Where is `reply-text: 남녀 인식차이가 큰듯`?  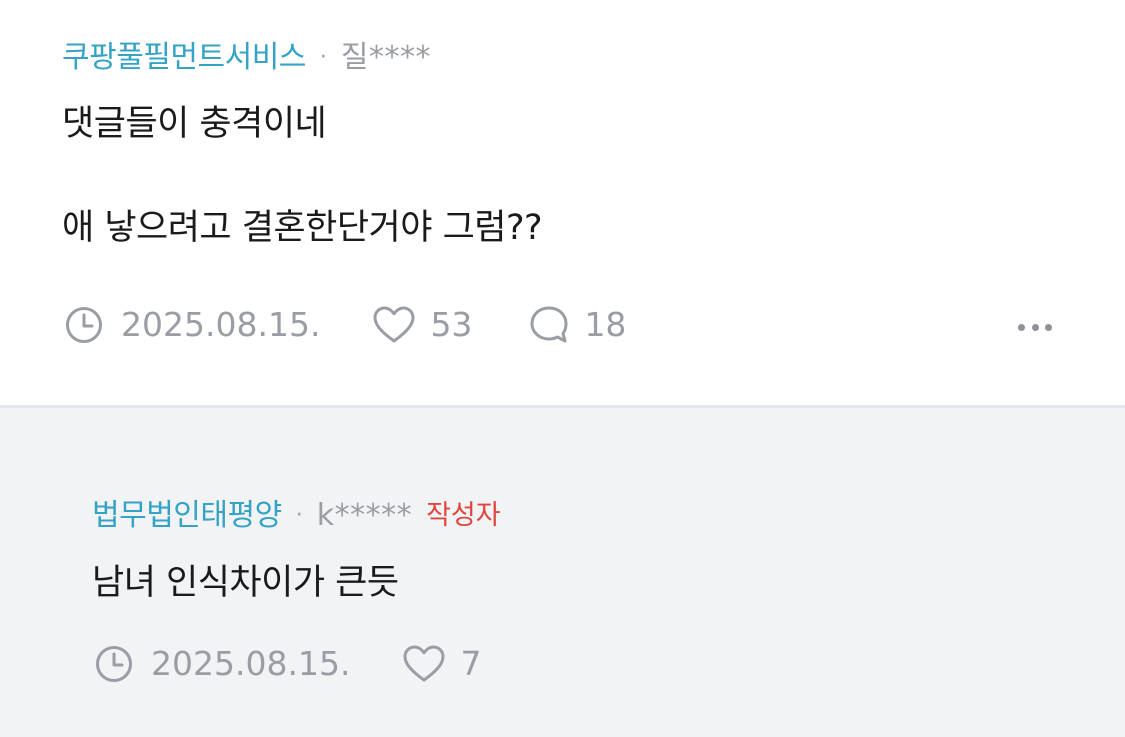 reply-text: 남녀 인식차이가 큰듯 is located at coordinates (245, 583).